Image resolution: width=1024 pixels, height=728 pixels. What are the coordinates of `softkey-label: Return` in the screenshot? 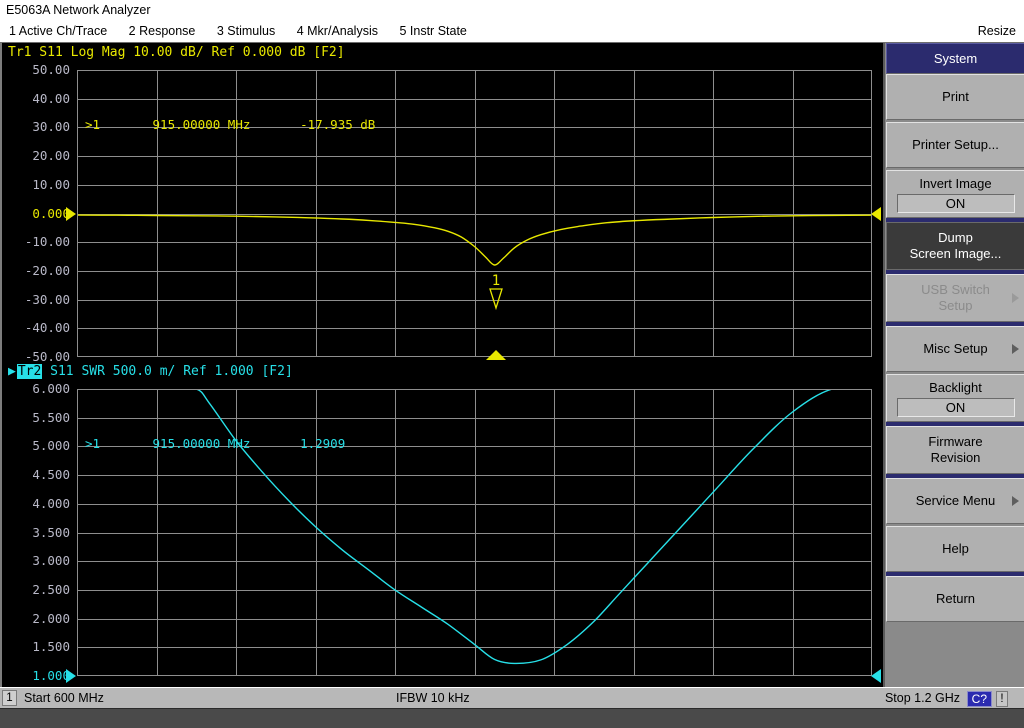 It's located at (955, 598).